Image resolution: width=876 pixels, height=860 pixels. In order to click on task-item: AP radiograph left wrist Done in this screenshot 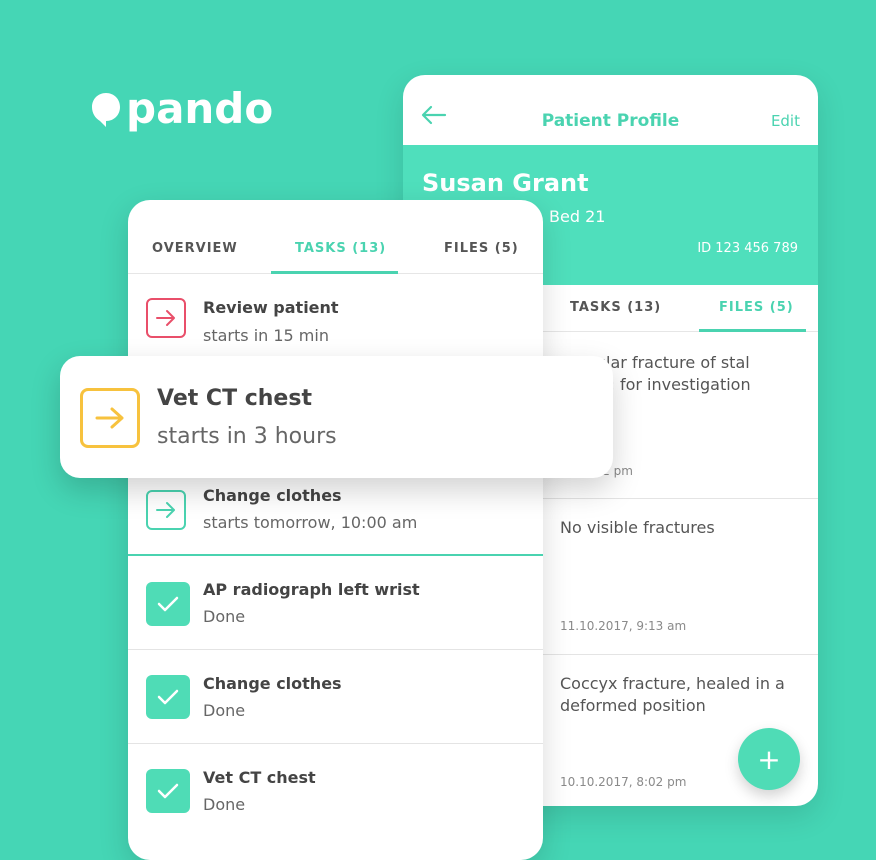, I will do `click(335, 603)`.